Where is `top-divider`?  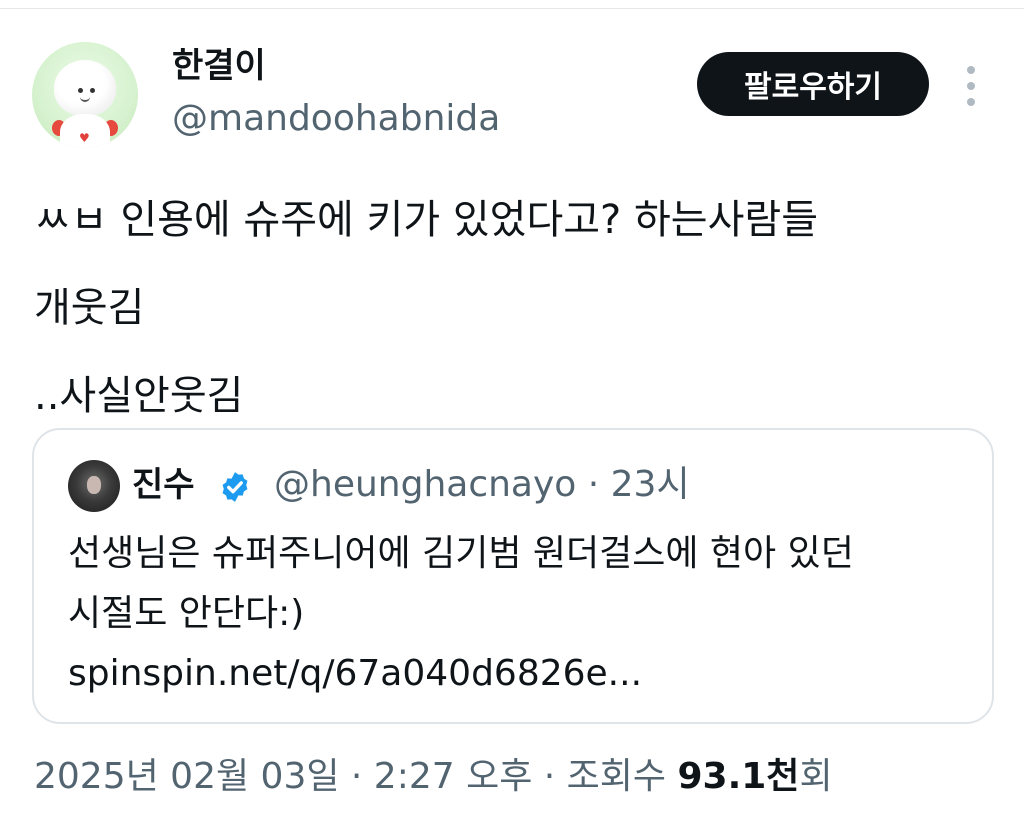 top-divider is located at coordinates (512, 8).